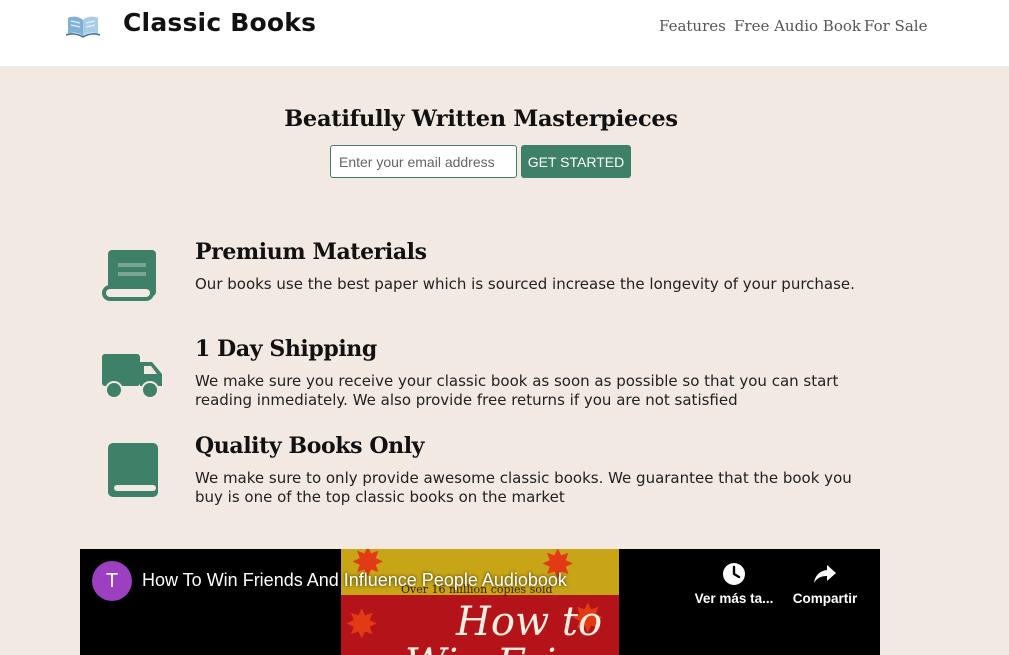  I want to click on main-nav: Features Free Audio Book For Sale, so click(504, 27).